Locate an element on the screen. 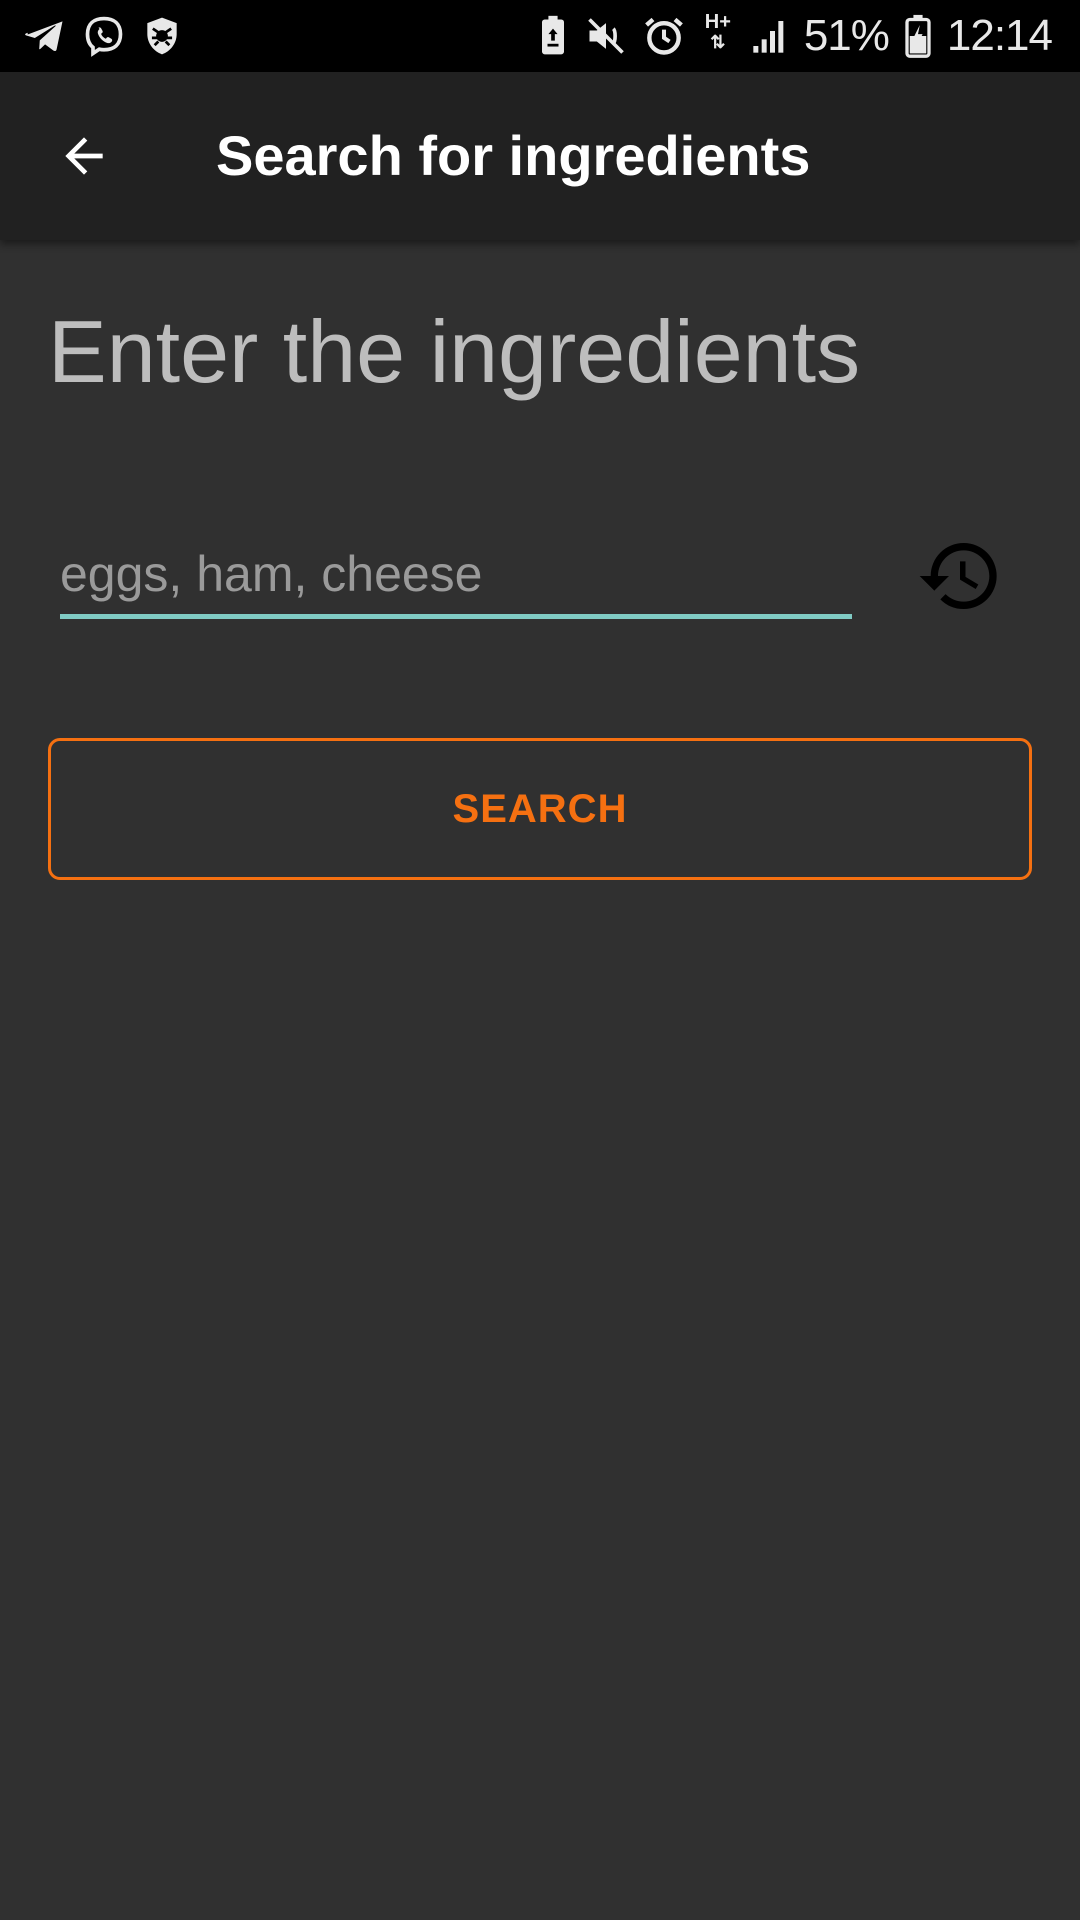 The height and width of the screenshot is (1920, 1080). ingredient-input is located at coordinates (456, 574).